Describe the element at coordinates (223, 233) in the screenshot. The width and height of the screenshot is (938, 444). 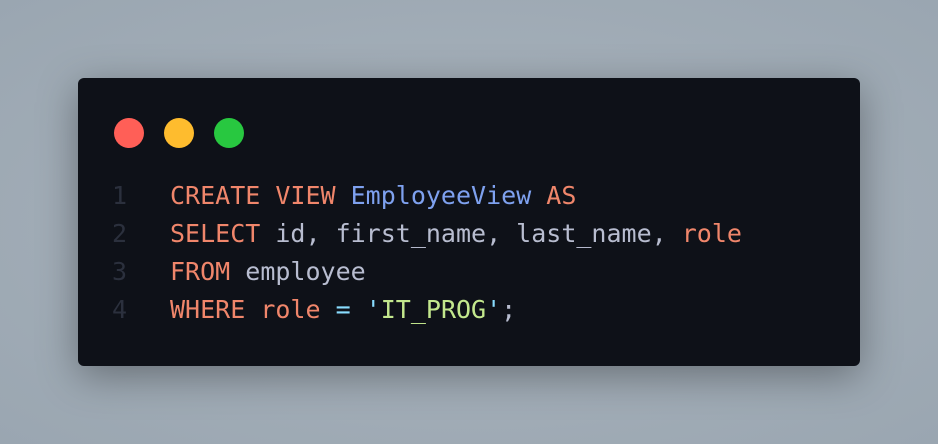
I see `code-token-keyword: SELECT` at that location.